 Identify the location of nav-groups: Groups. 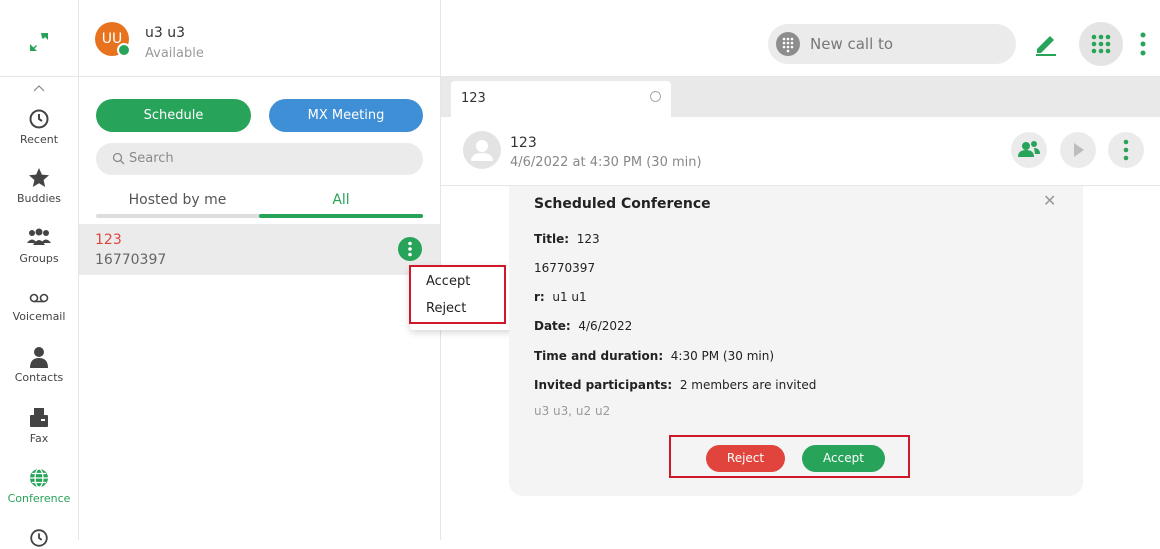
(39, 245).